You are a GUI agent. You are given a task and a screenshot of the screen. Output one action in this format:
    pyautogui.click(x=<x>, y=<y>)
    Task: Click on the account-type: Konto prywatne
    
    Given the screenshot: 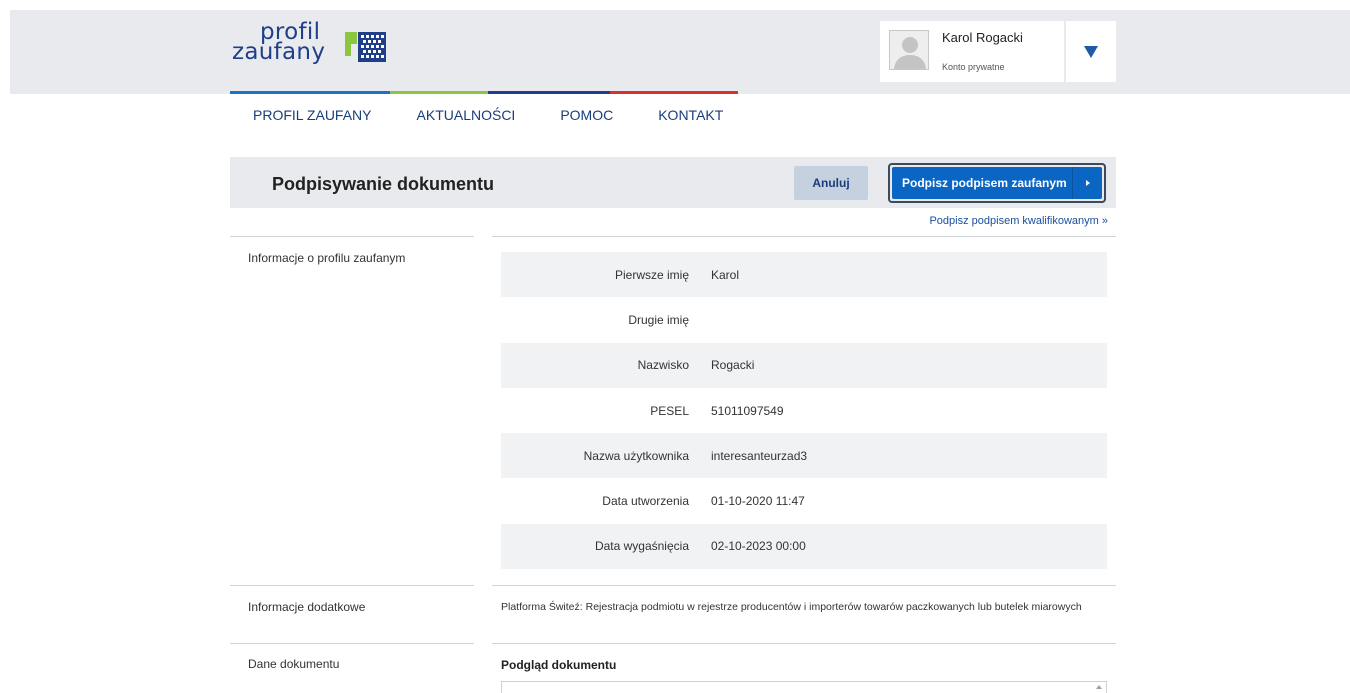 What is the action you would take?
    pyautogui.click(x=973, y=67)
    